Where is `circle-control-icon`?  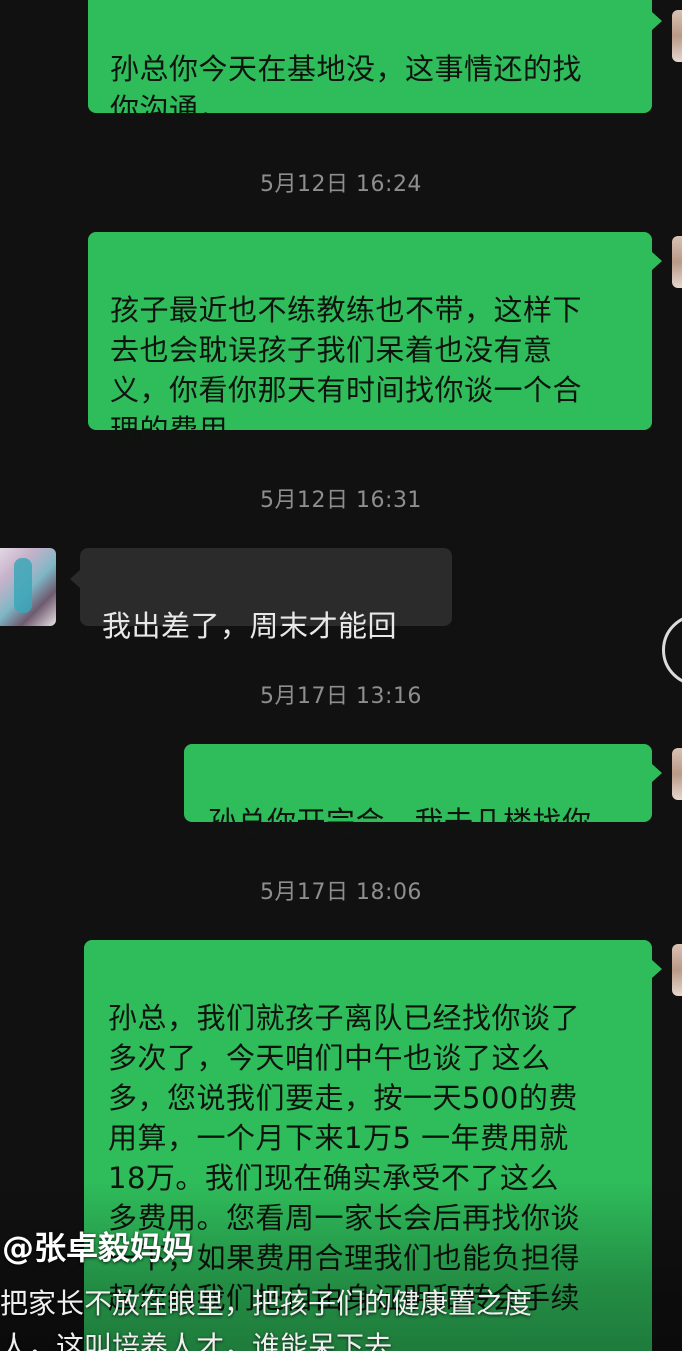 circle-control-icon is located at coordinates (672, 650).